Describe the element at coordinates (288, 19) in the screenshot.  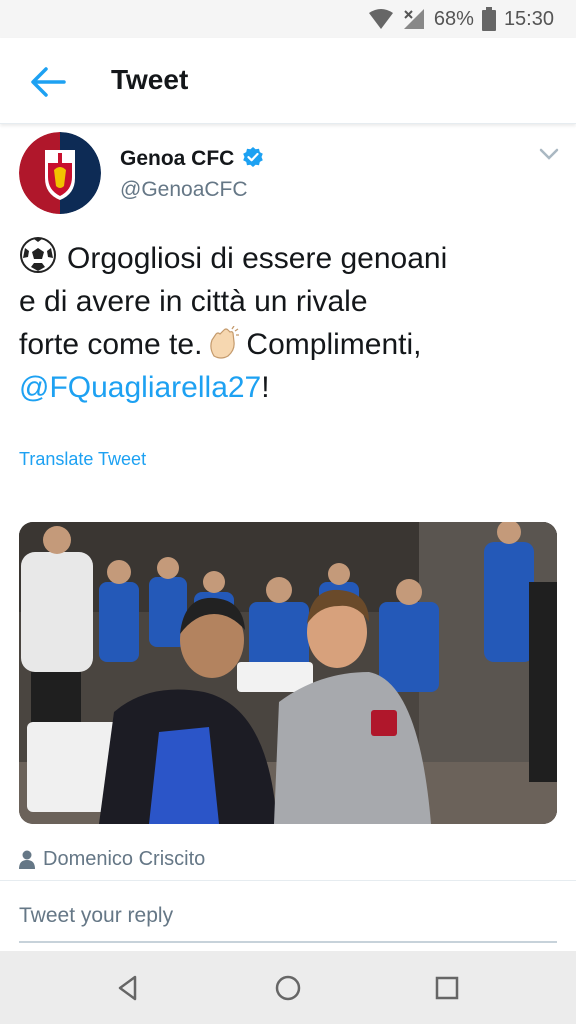
I see `status-bar: 68% 15:30` at that location.